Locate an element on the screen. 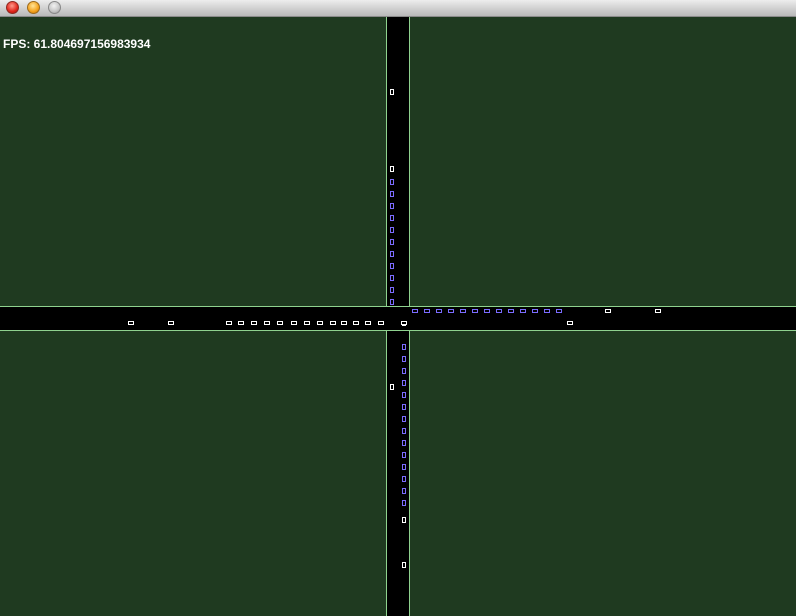 This screenshot has width=796, height=616. close-button is located at coordinates (12, 7).